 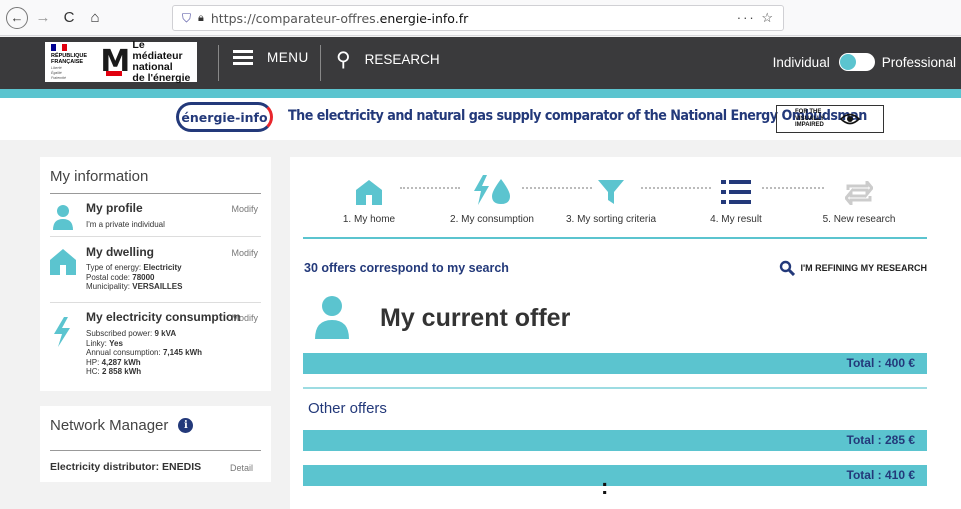 I want to click on menu-button: MENU, so click(x=271, y=57).